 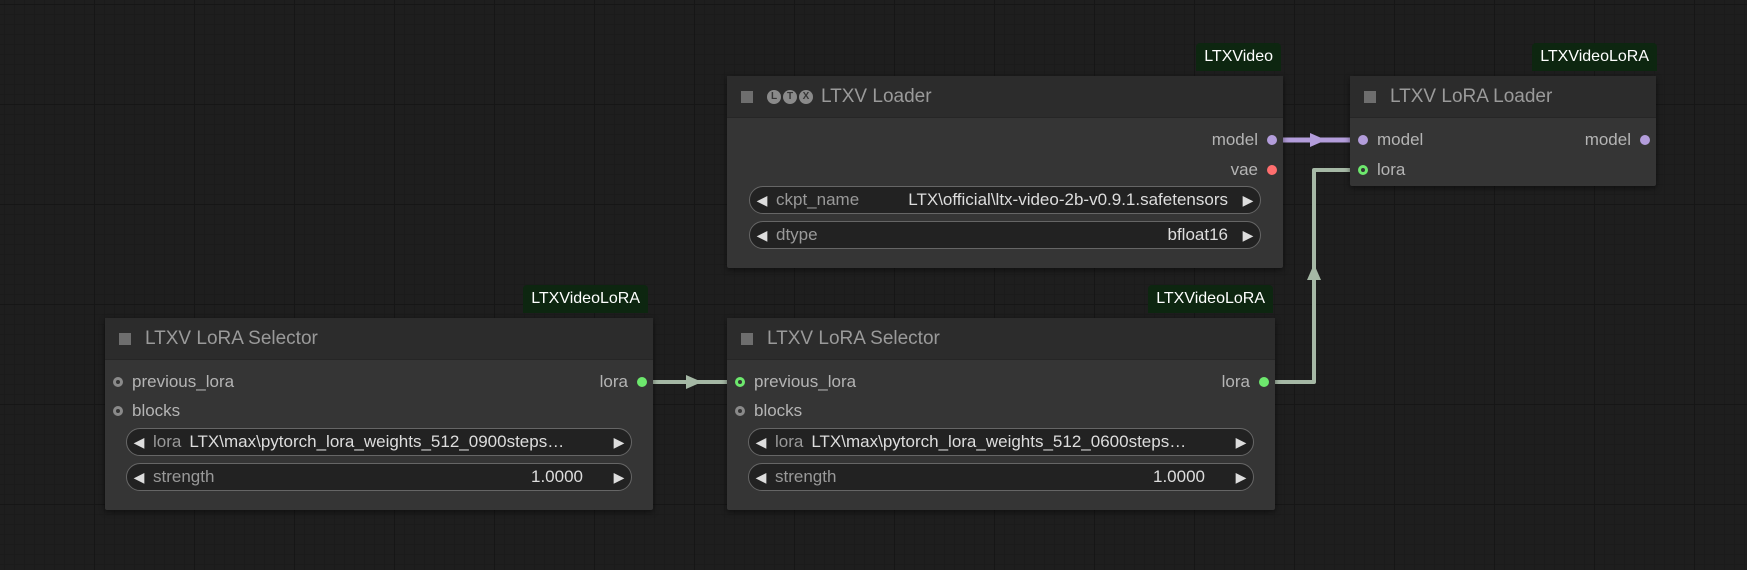 I want to click on vae-slot-dot, so click(x=1272, y=170).